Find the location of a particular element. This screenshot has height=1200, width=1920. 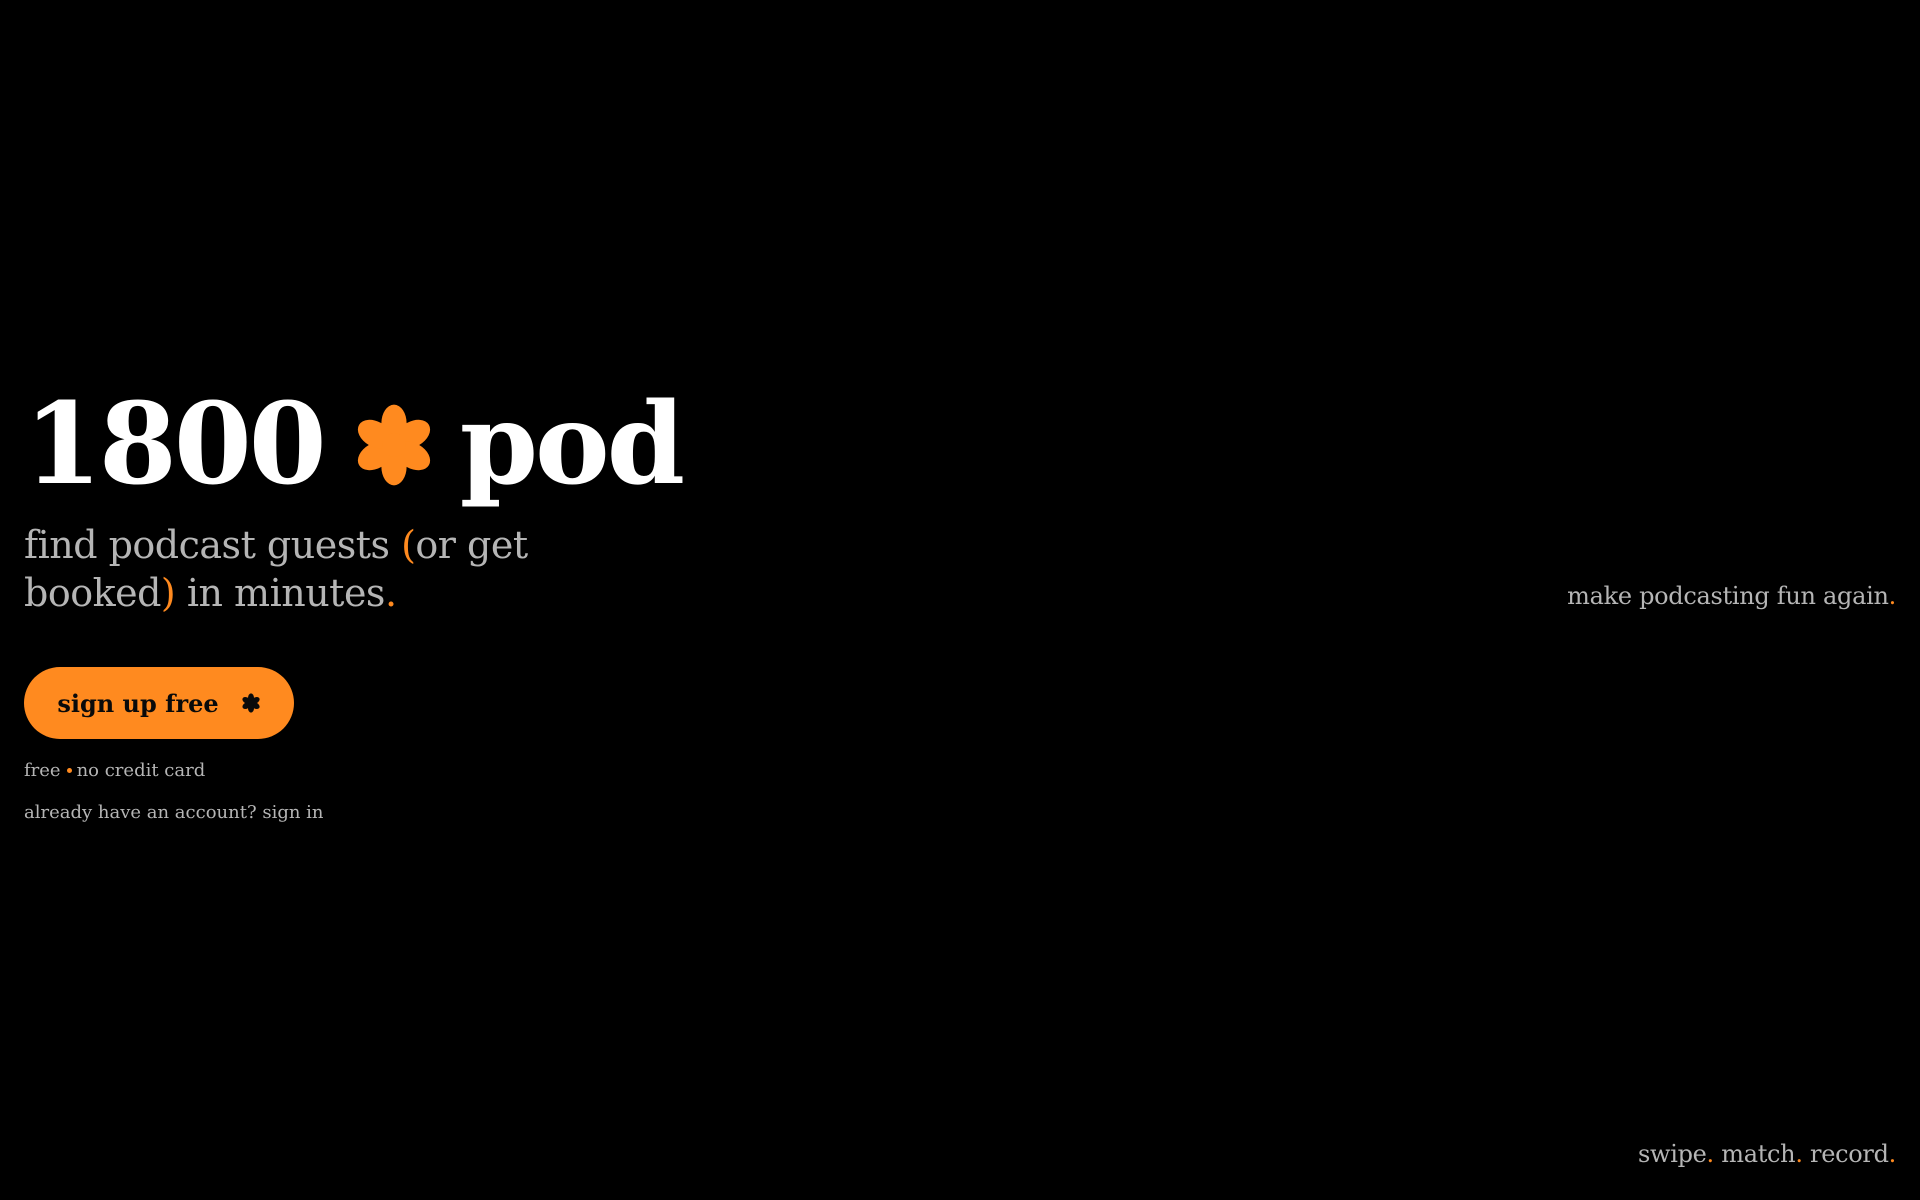

bottom-sep-1: . is located at coordinates (1710, 1154).